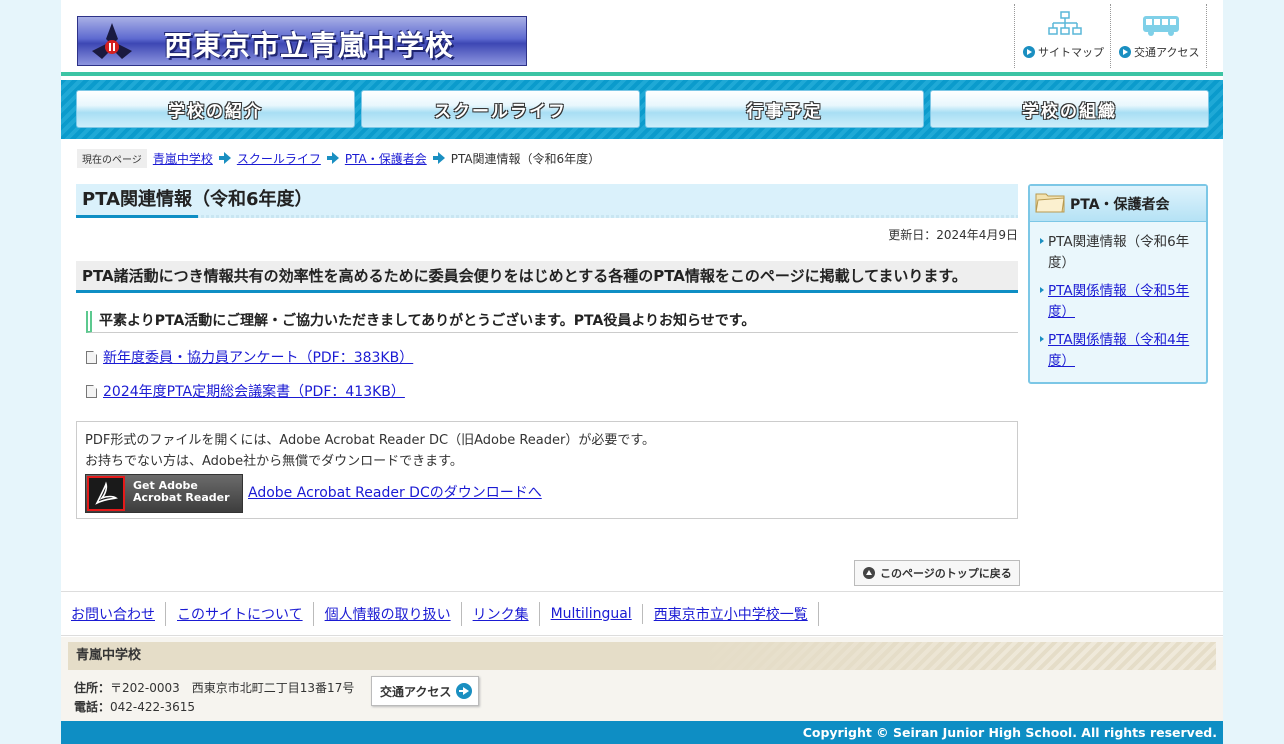 Image resolution: width=1284 pixels, height=744 pixels. What do you see at coordinates (1161, 26) in the screenshot?
I see `bus-icon` at bounding box center [1161, 26].